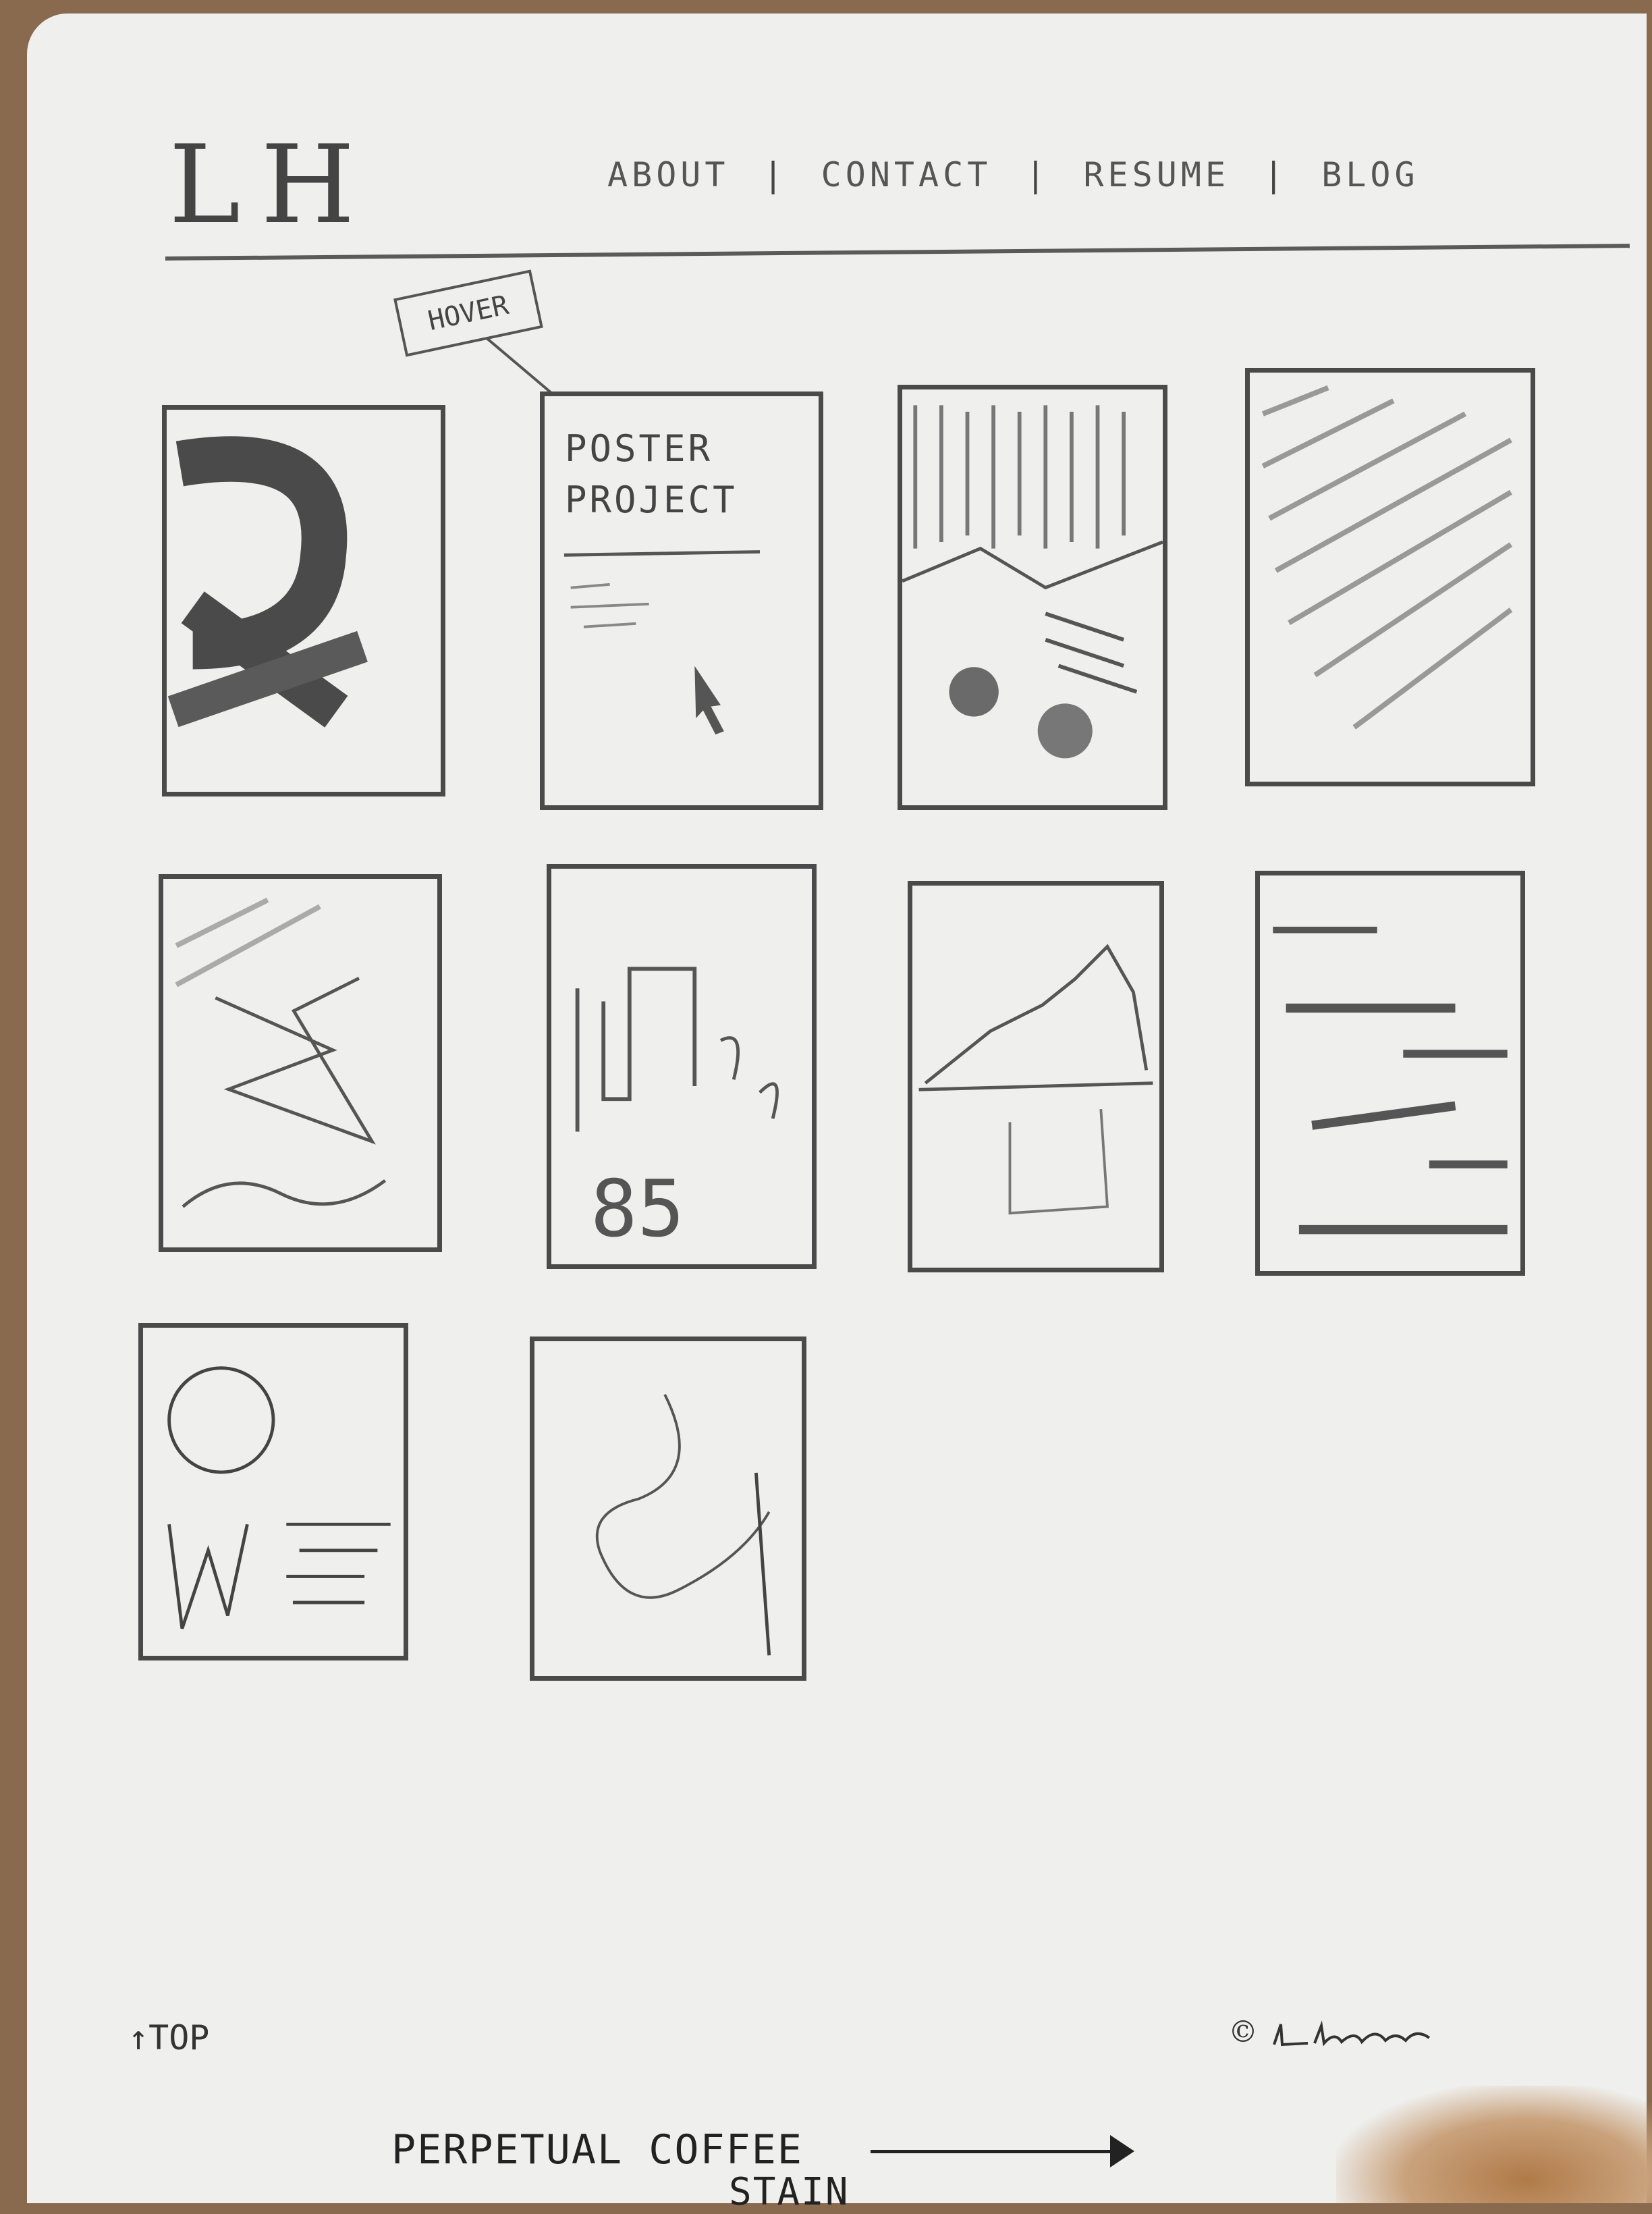 The height and width of the screenshot is (2214, 1652). Describe the element at coordinates (1494, 2144) in the screenshot. I see `coffee-stain` at that location.